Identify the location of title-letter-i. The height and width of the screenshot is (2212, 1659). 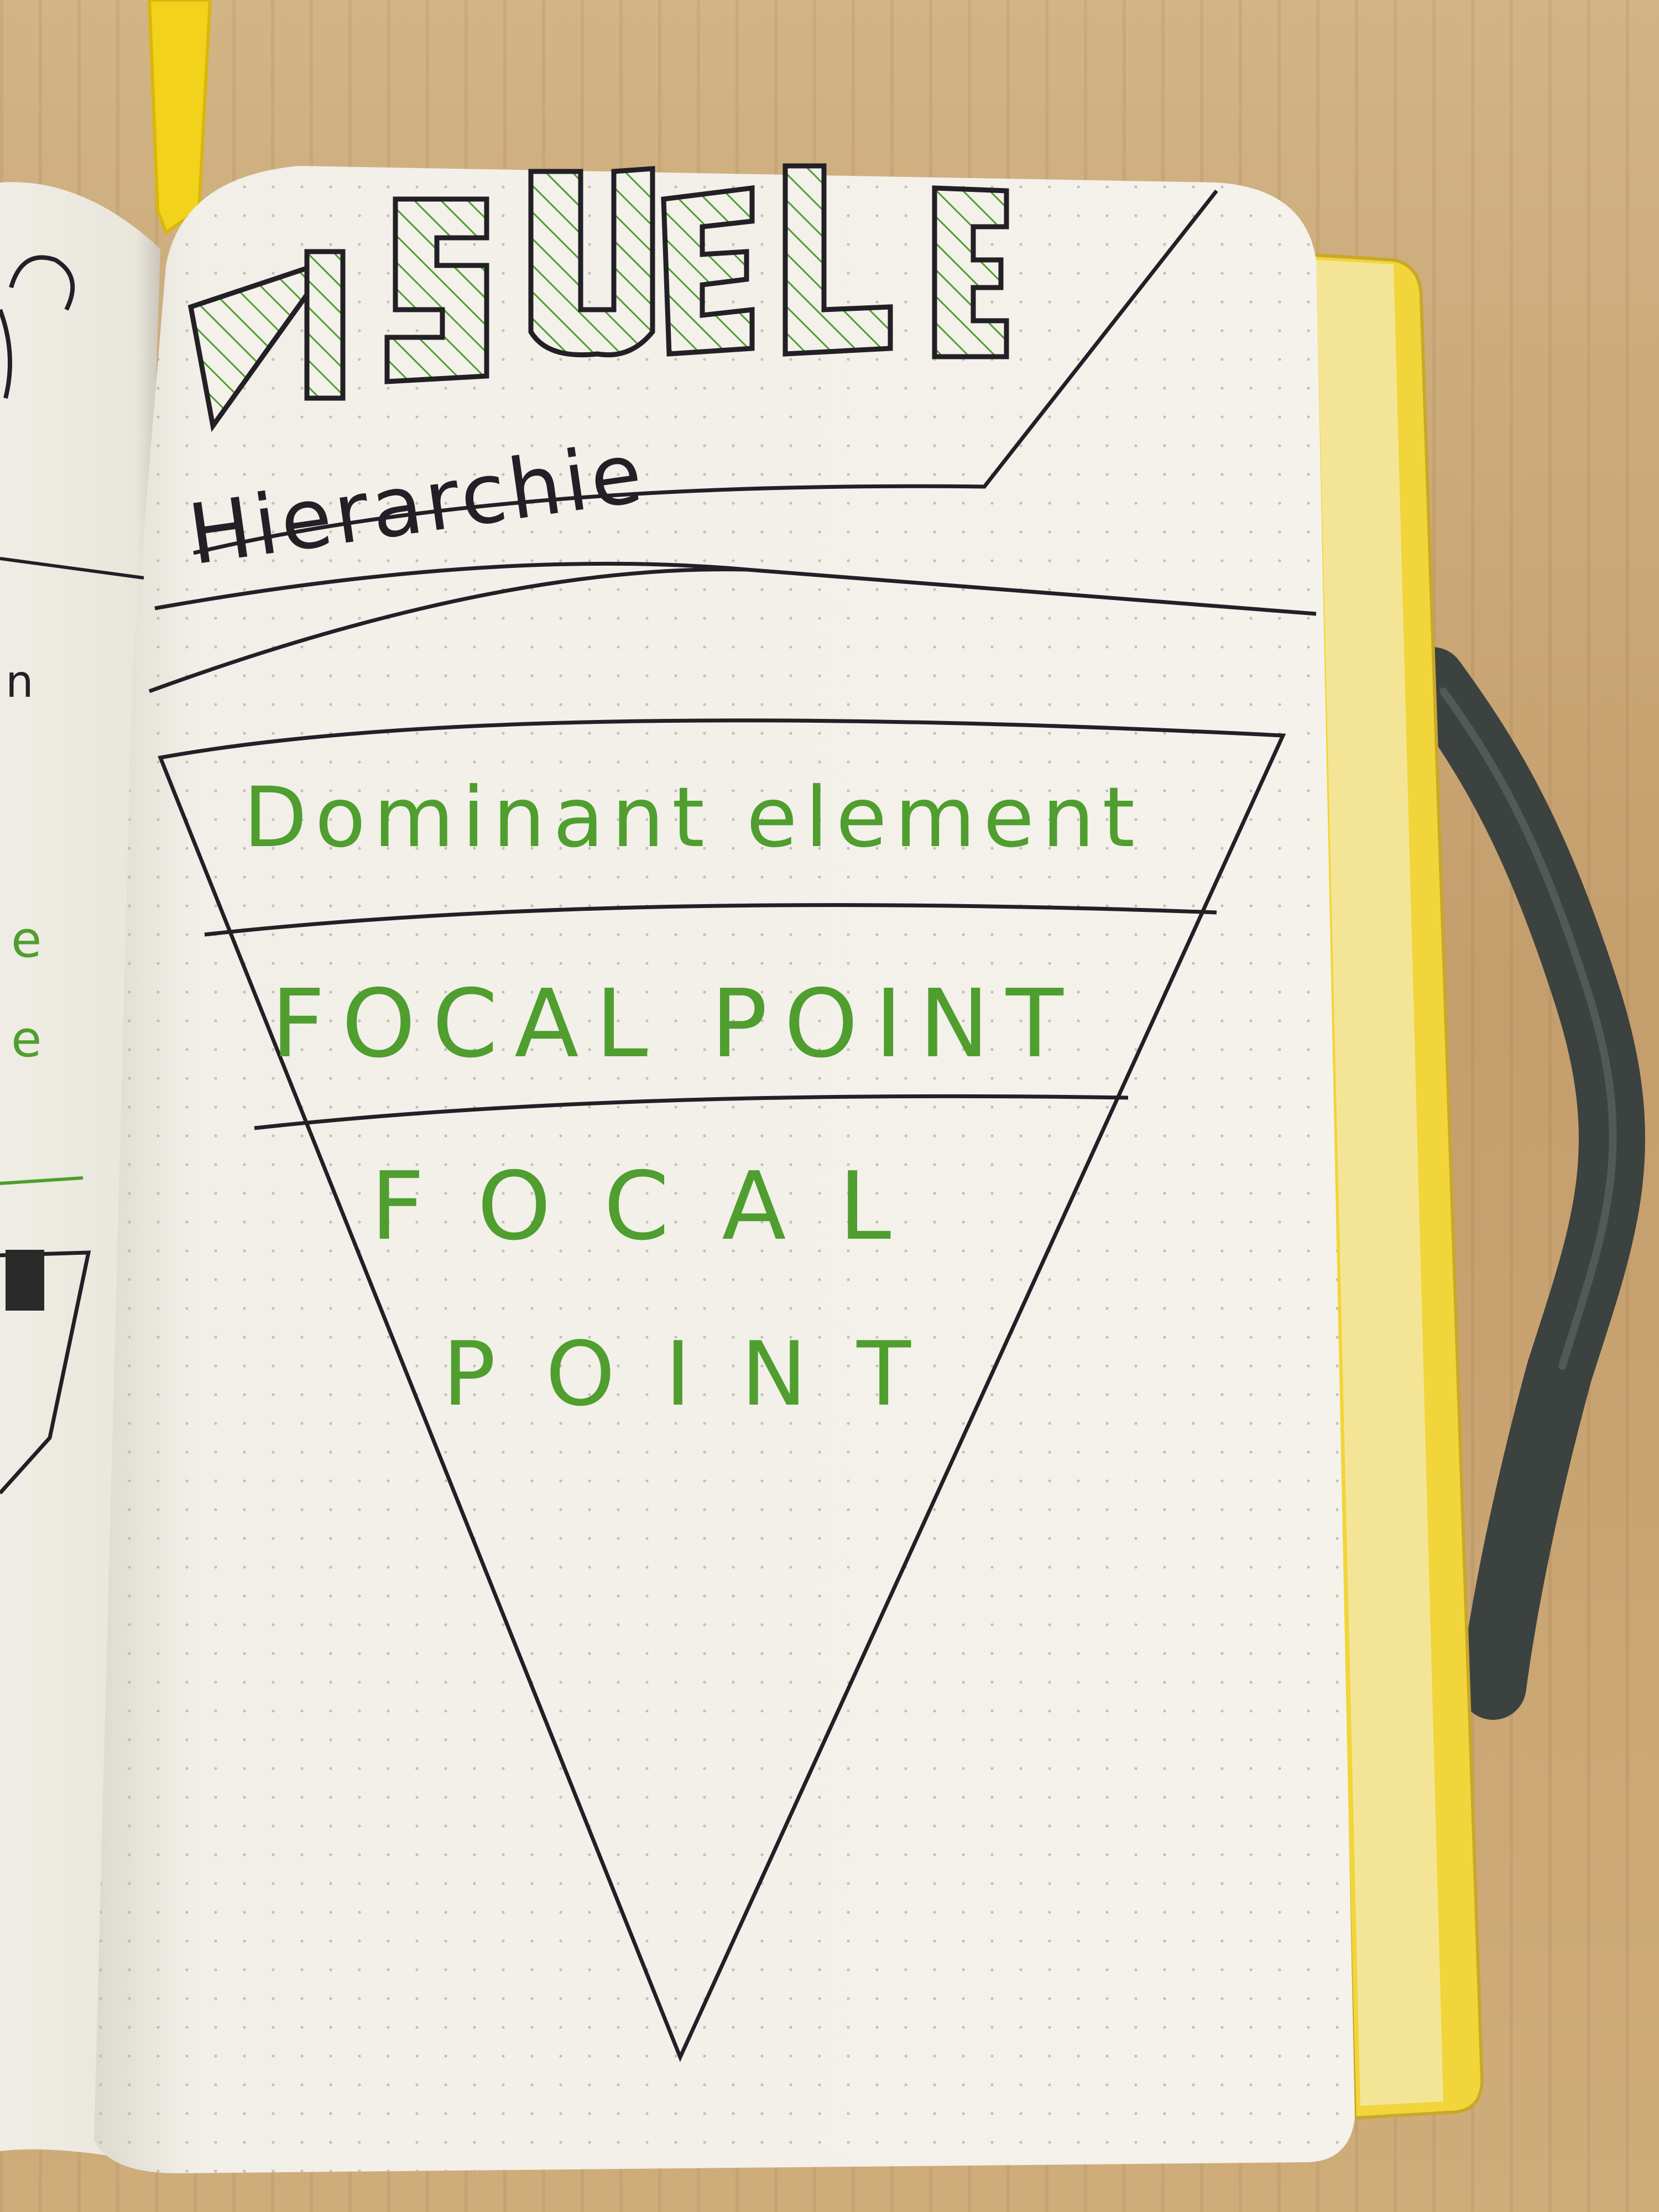
(325, 325).